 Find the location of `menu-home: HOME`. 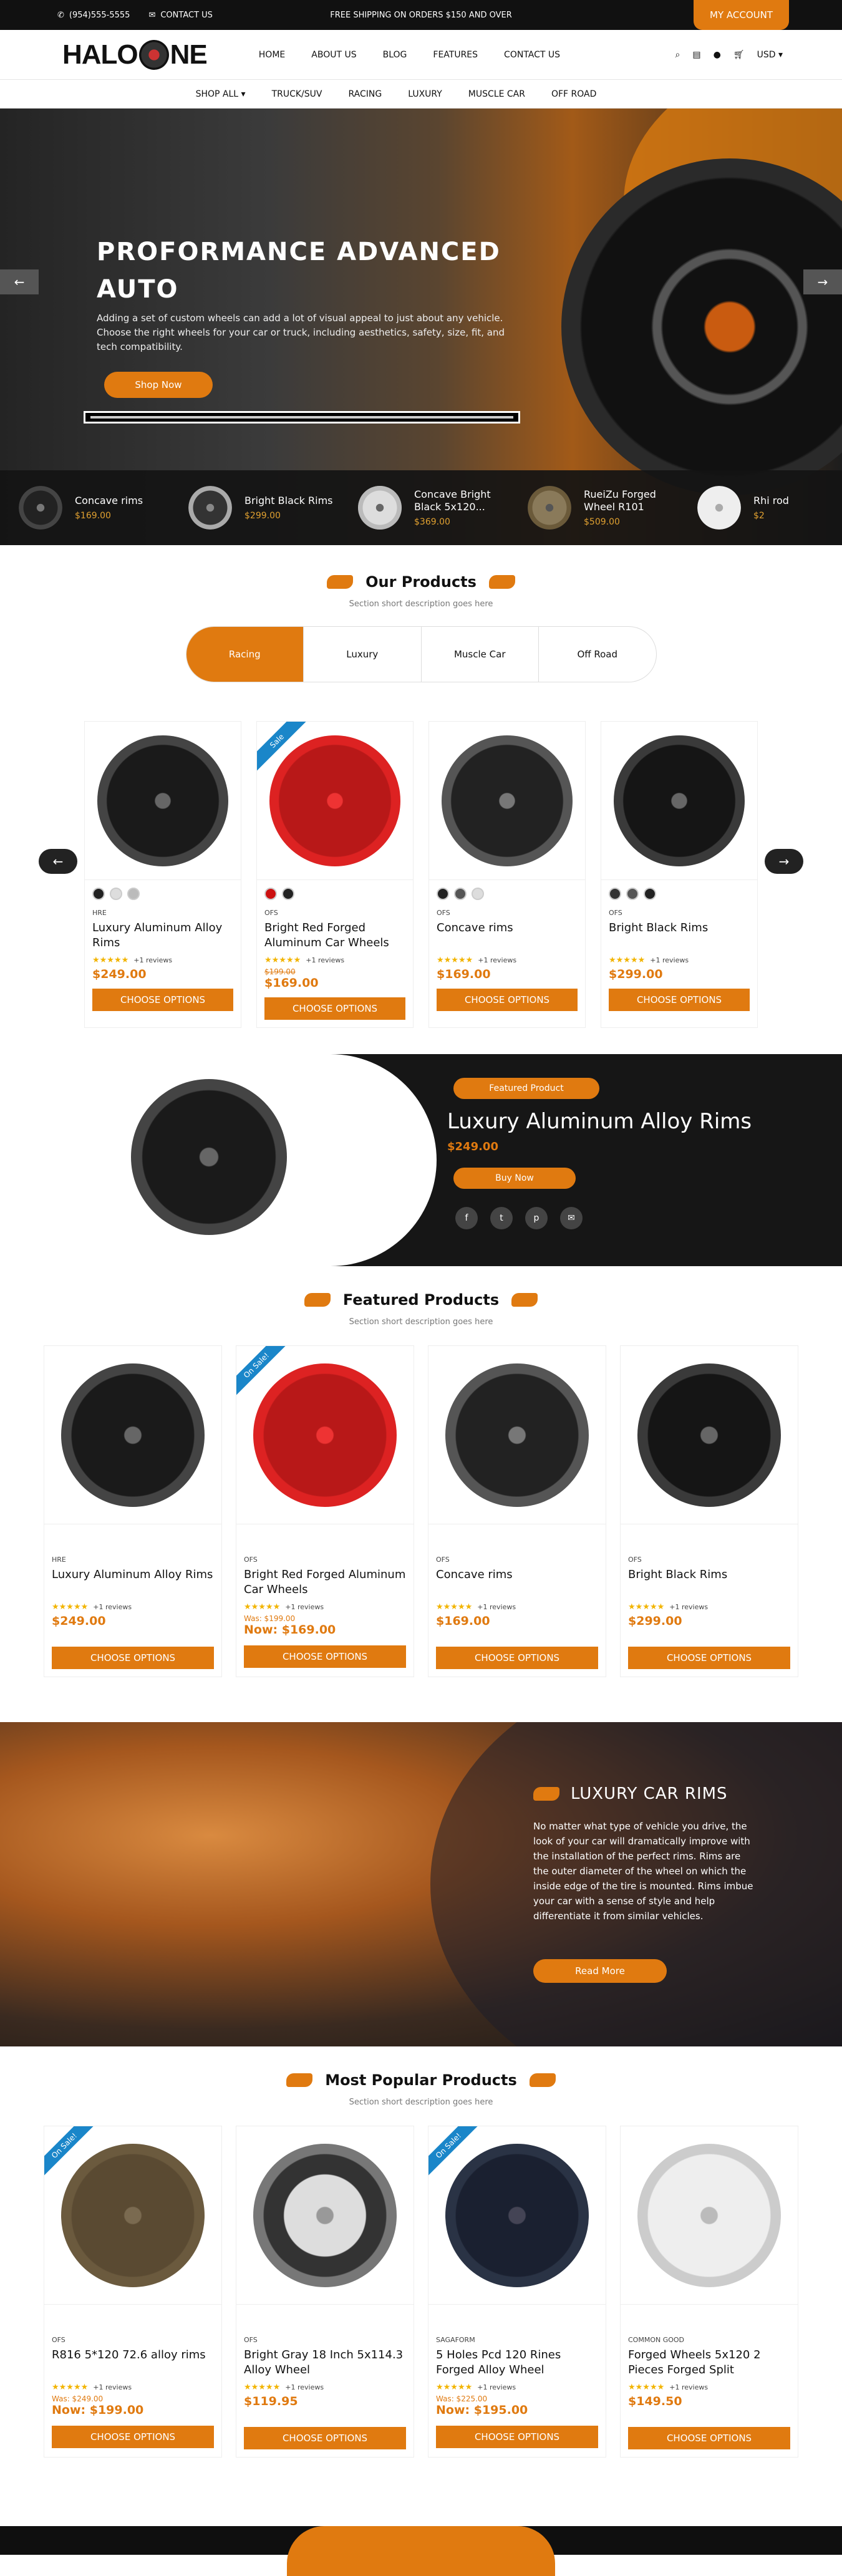

menu-home: HOME is located at coordinates (272, 55).